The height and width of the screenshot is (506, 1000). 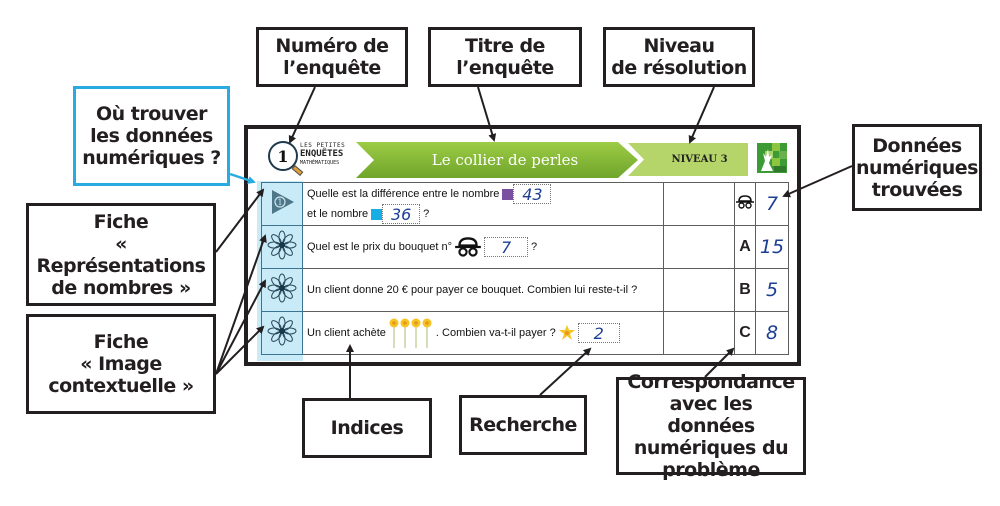 What do you see at coordinates (719, 362) in the screenshot?
I see `arrow-correspondance` at bounding box center [719, 362].